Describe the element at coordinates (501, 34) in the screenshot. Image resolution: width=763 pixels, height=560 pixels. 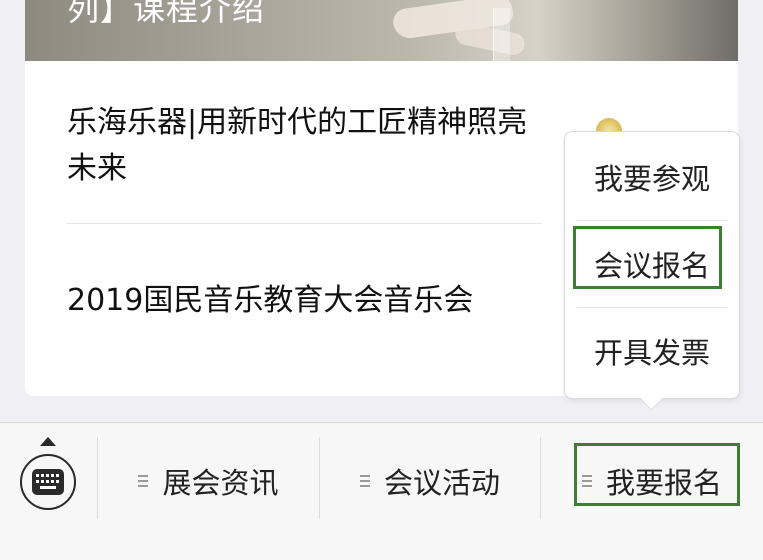
I see `banner-image-glass` at that location.